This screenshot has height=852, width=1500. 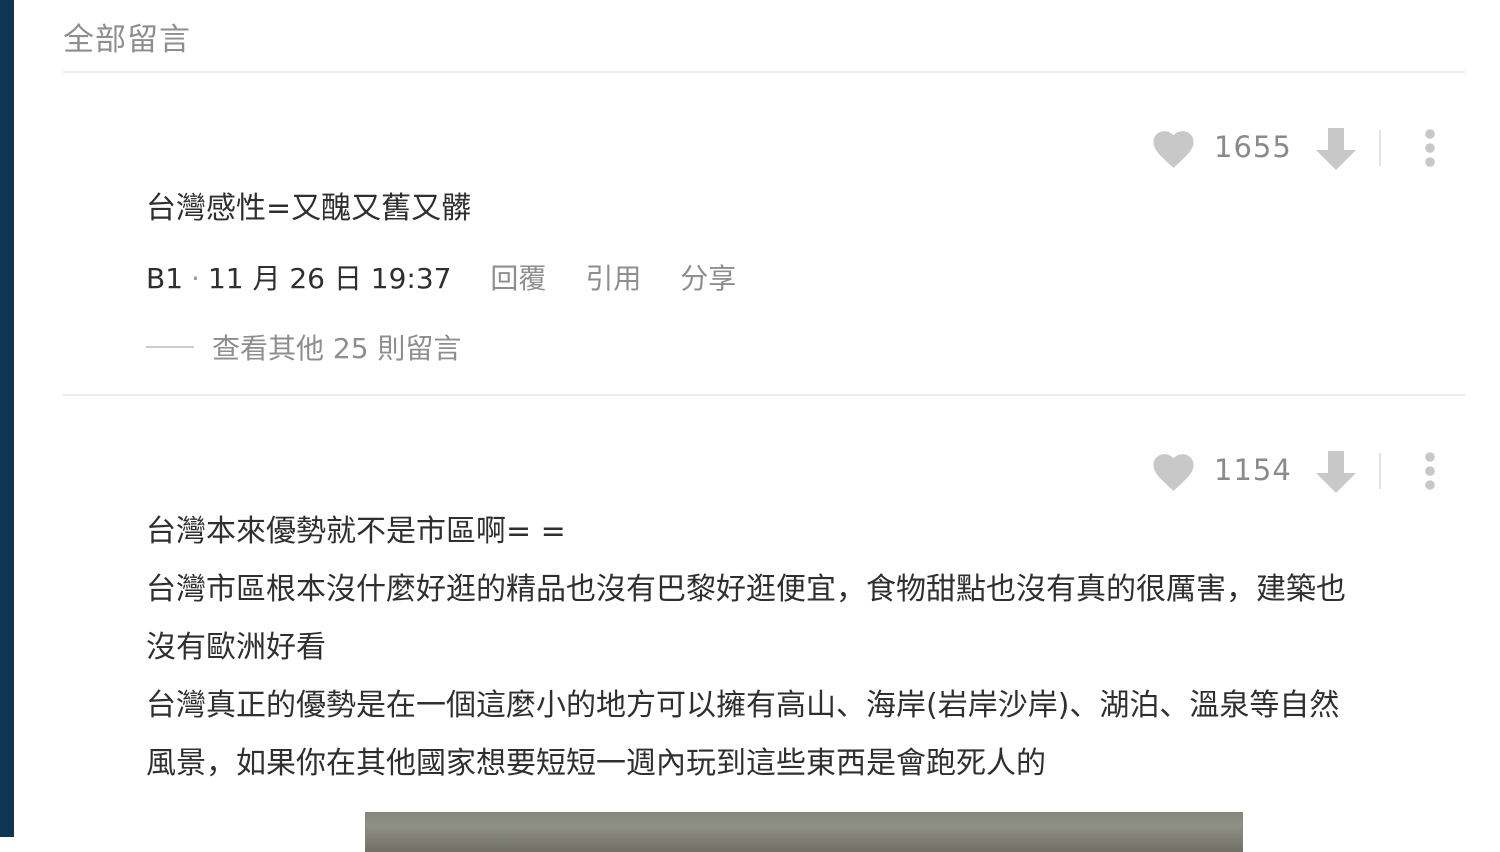 What do you see at coordinates (1253, 470) in the screenshot?
I see `like-count: 1154` at bounding box center [1253, 470].